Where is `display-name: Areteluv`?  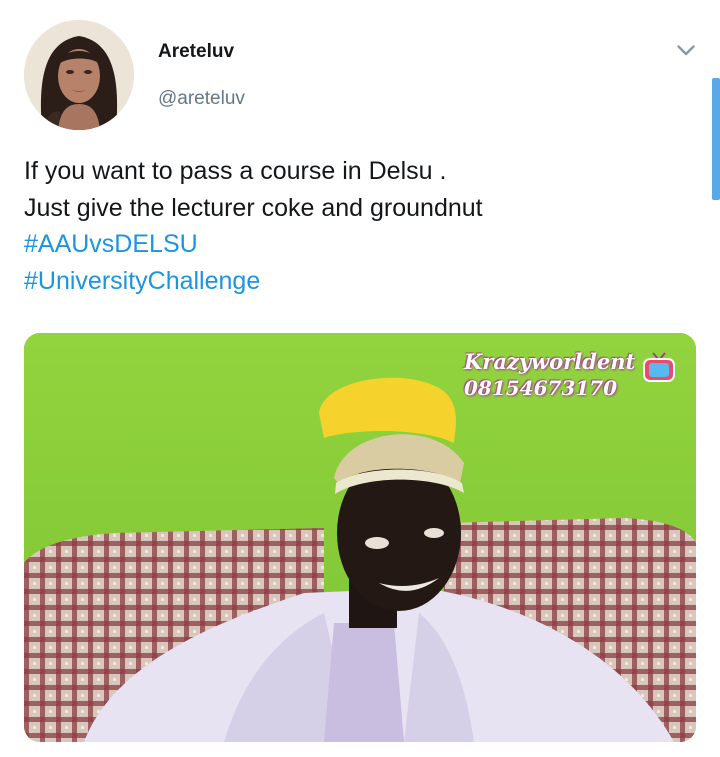
display-name: Areteluv is located at coordinates (196, 52).